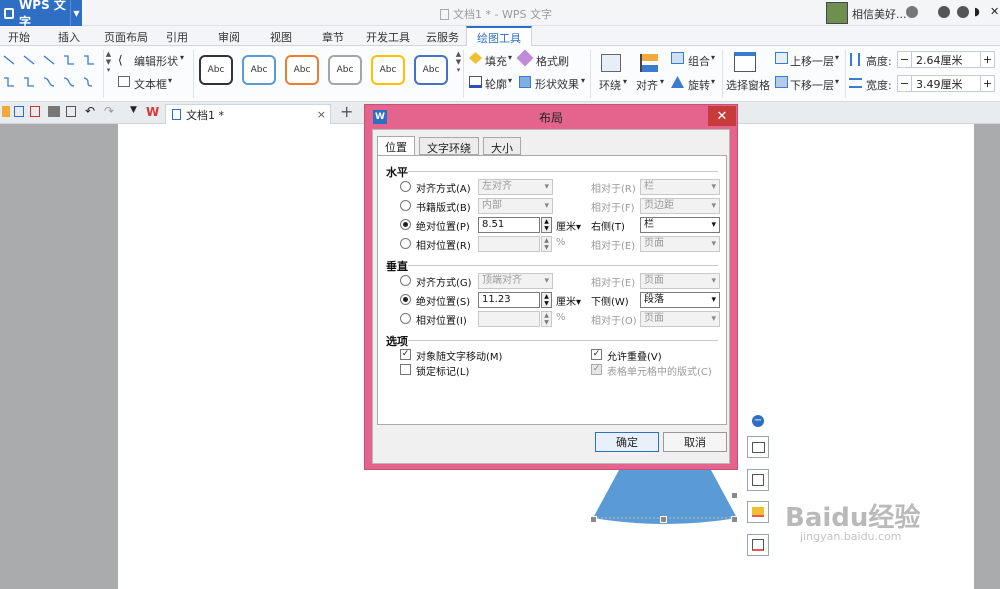 The width and height of the screenshot is (1000, 589). What do you see at coordinates (449, 146) in the screenshot?
I see `tab-text-wrap: 文字环绕` at bounding box center [449, 146].